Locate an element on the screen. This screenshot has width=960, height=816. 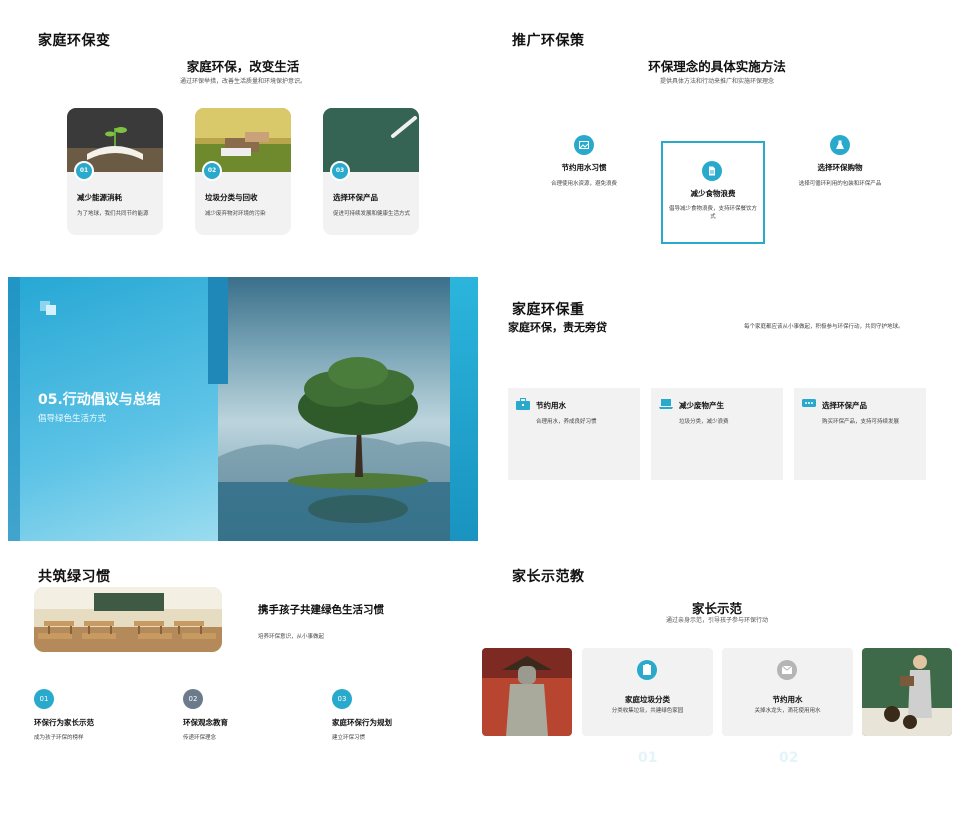
step-title: 环保观念教育 is located at coordinates (205, 722).